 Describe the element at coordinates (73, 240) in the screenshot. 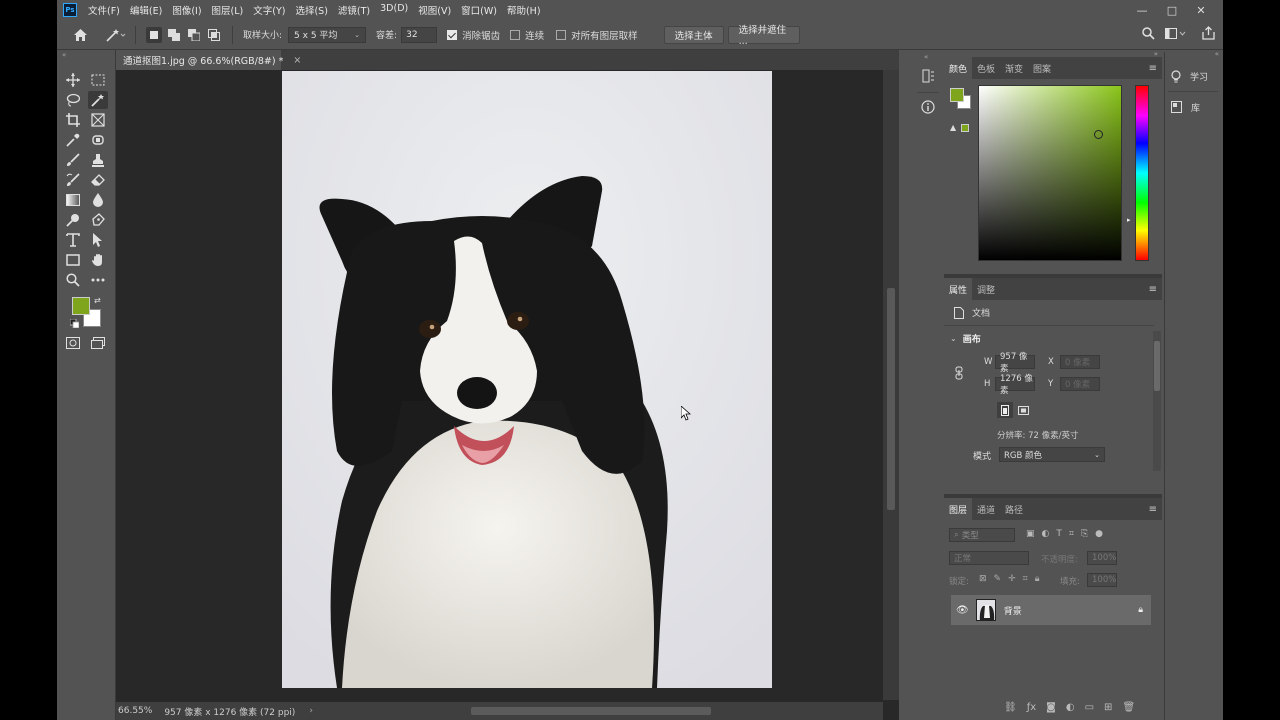

I see `type-tool-icon` at that location.